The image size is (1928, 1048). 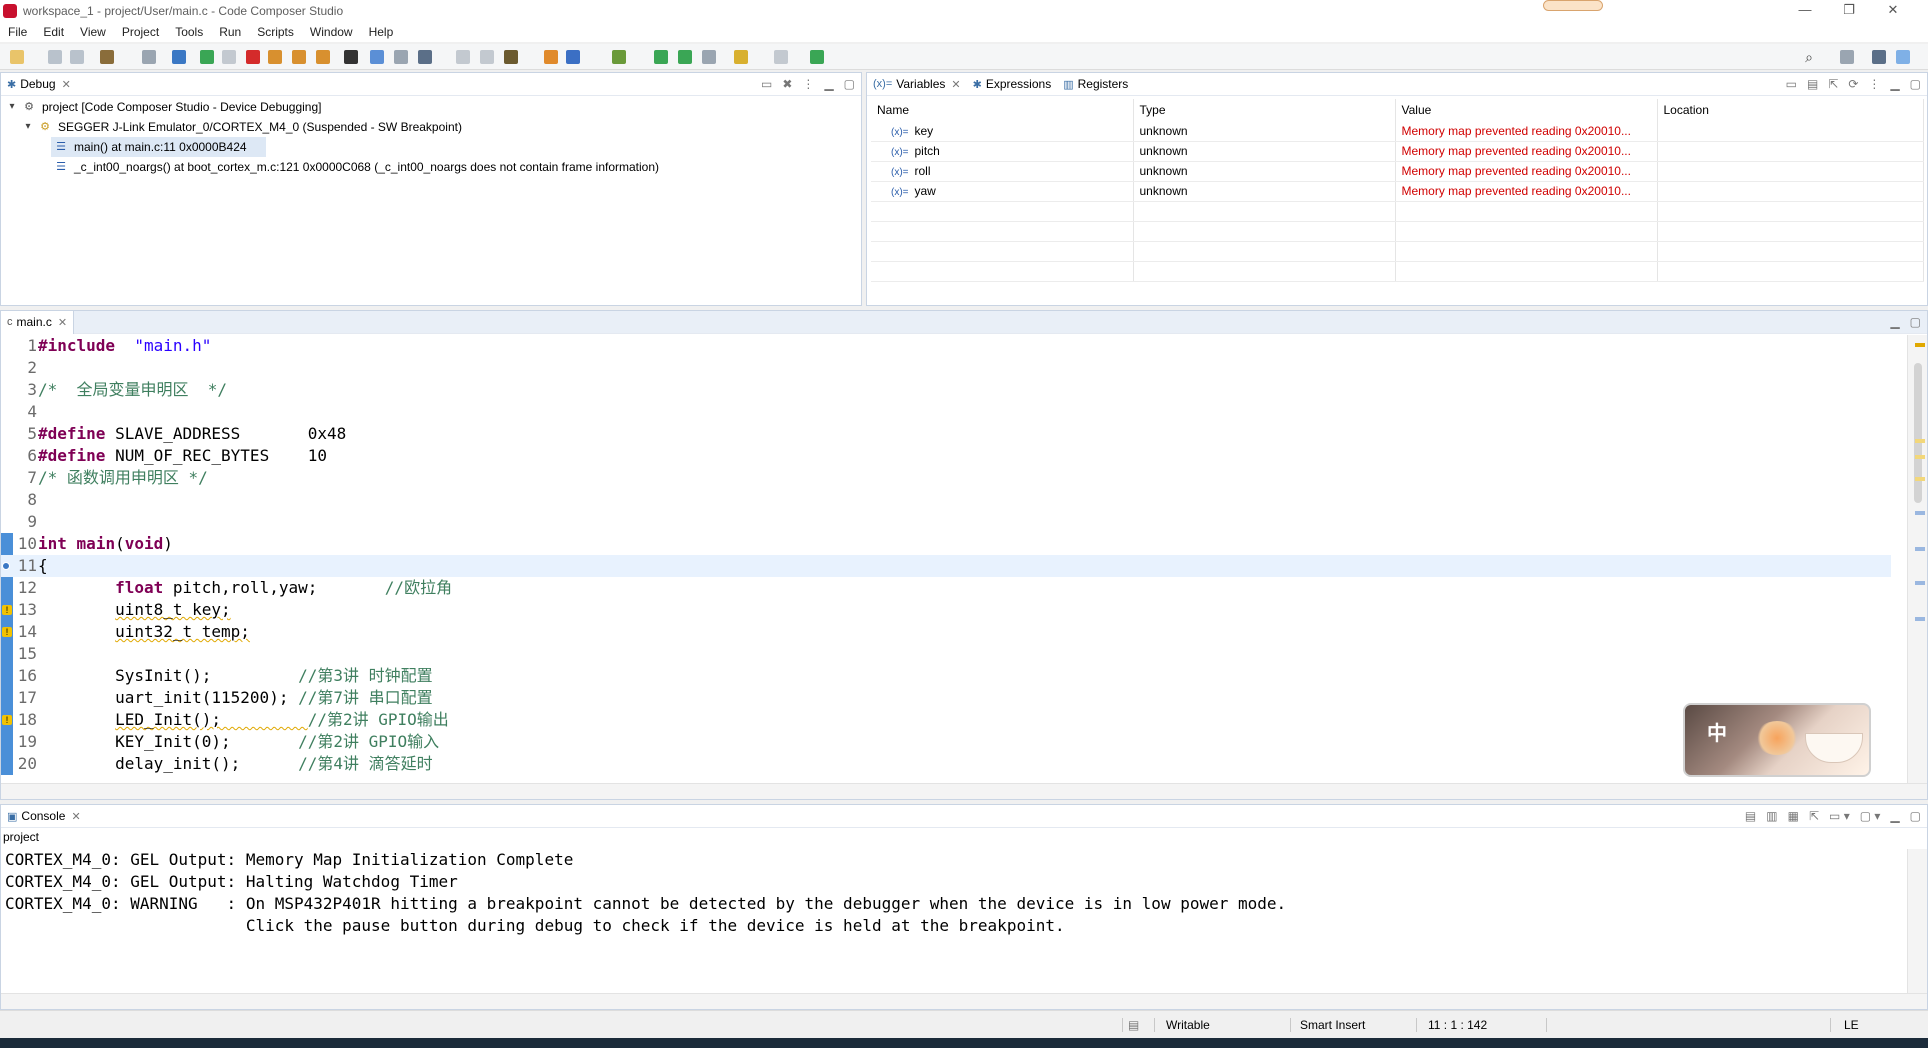 What do you see at coordinates (1002, 110) in the screenshot?
I see `column-header-name: Name` at bounding box center [1002, 110].